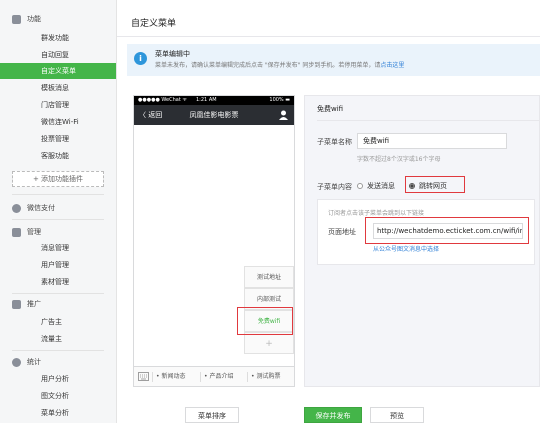  I want to click on status-time: 1:21 AM, so click(206, 100).